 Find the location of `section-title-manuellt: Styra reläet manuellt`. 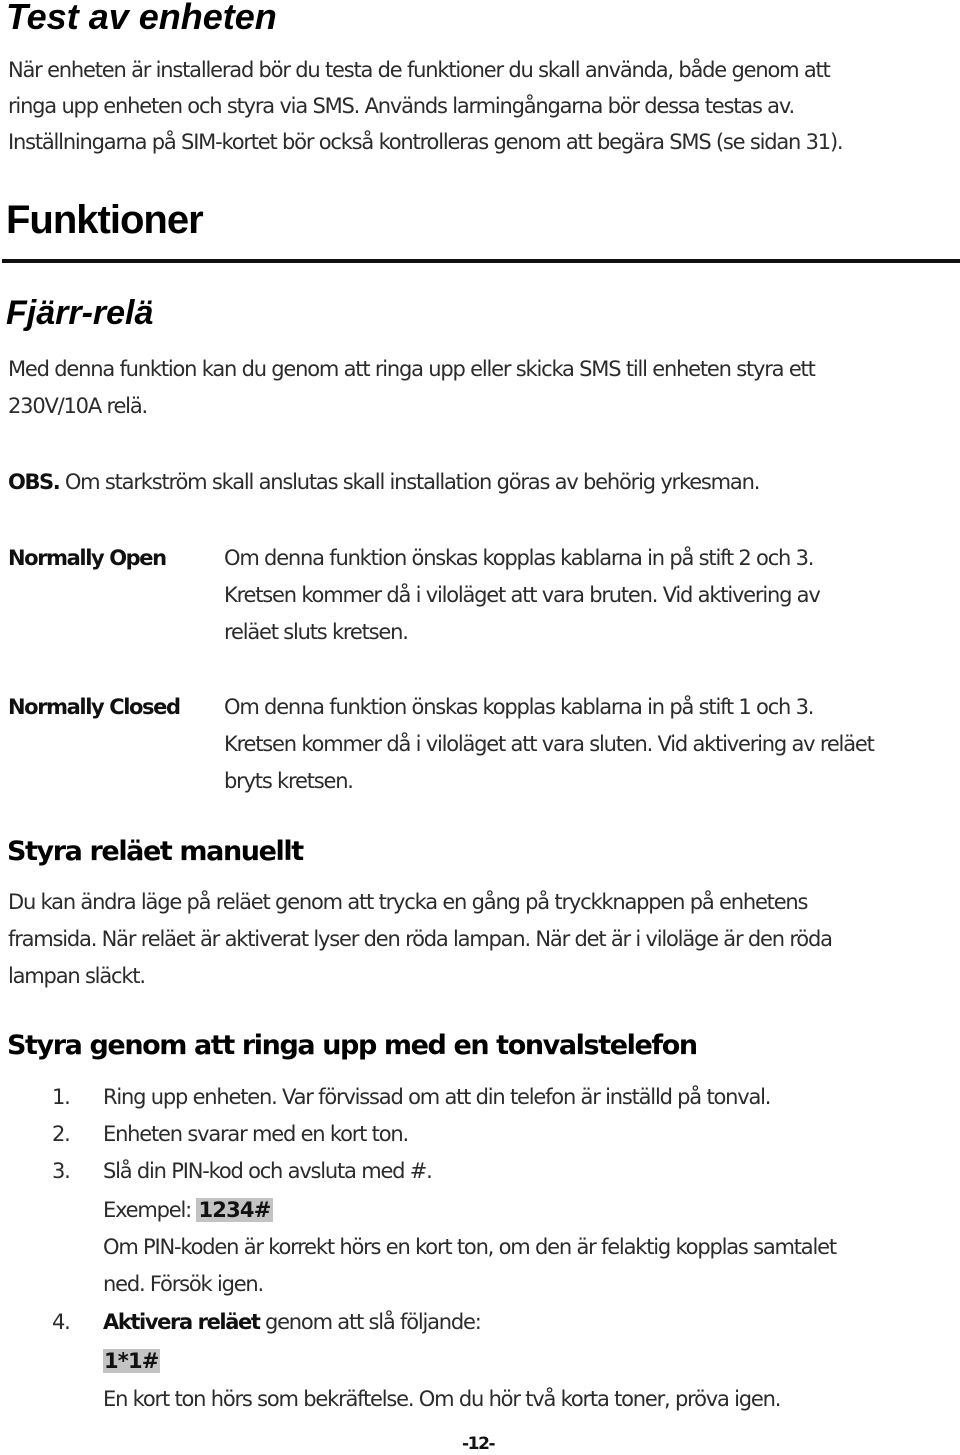

section-title-manuellt: Styra reläet manuellt is located at coordinates (155, 851).